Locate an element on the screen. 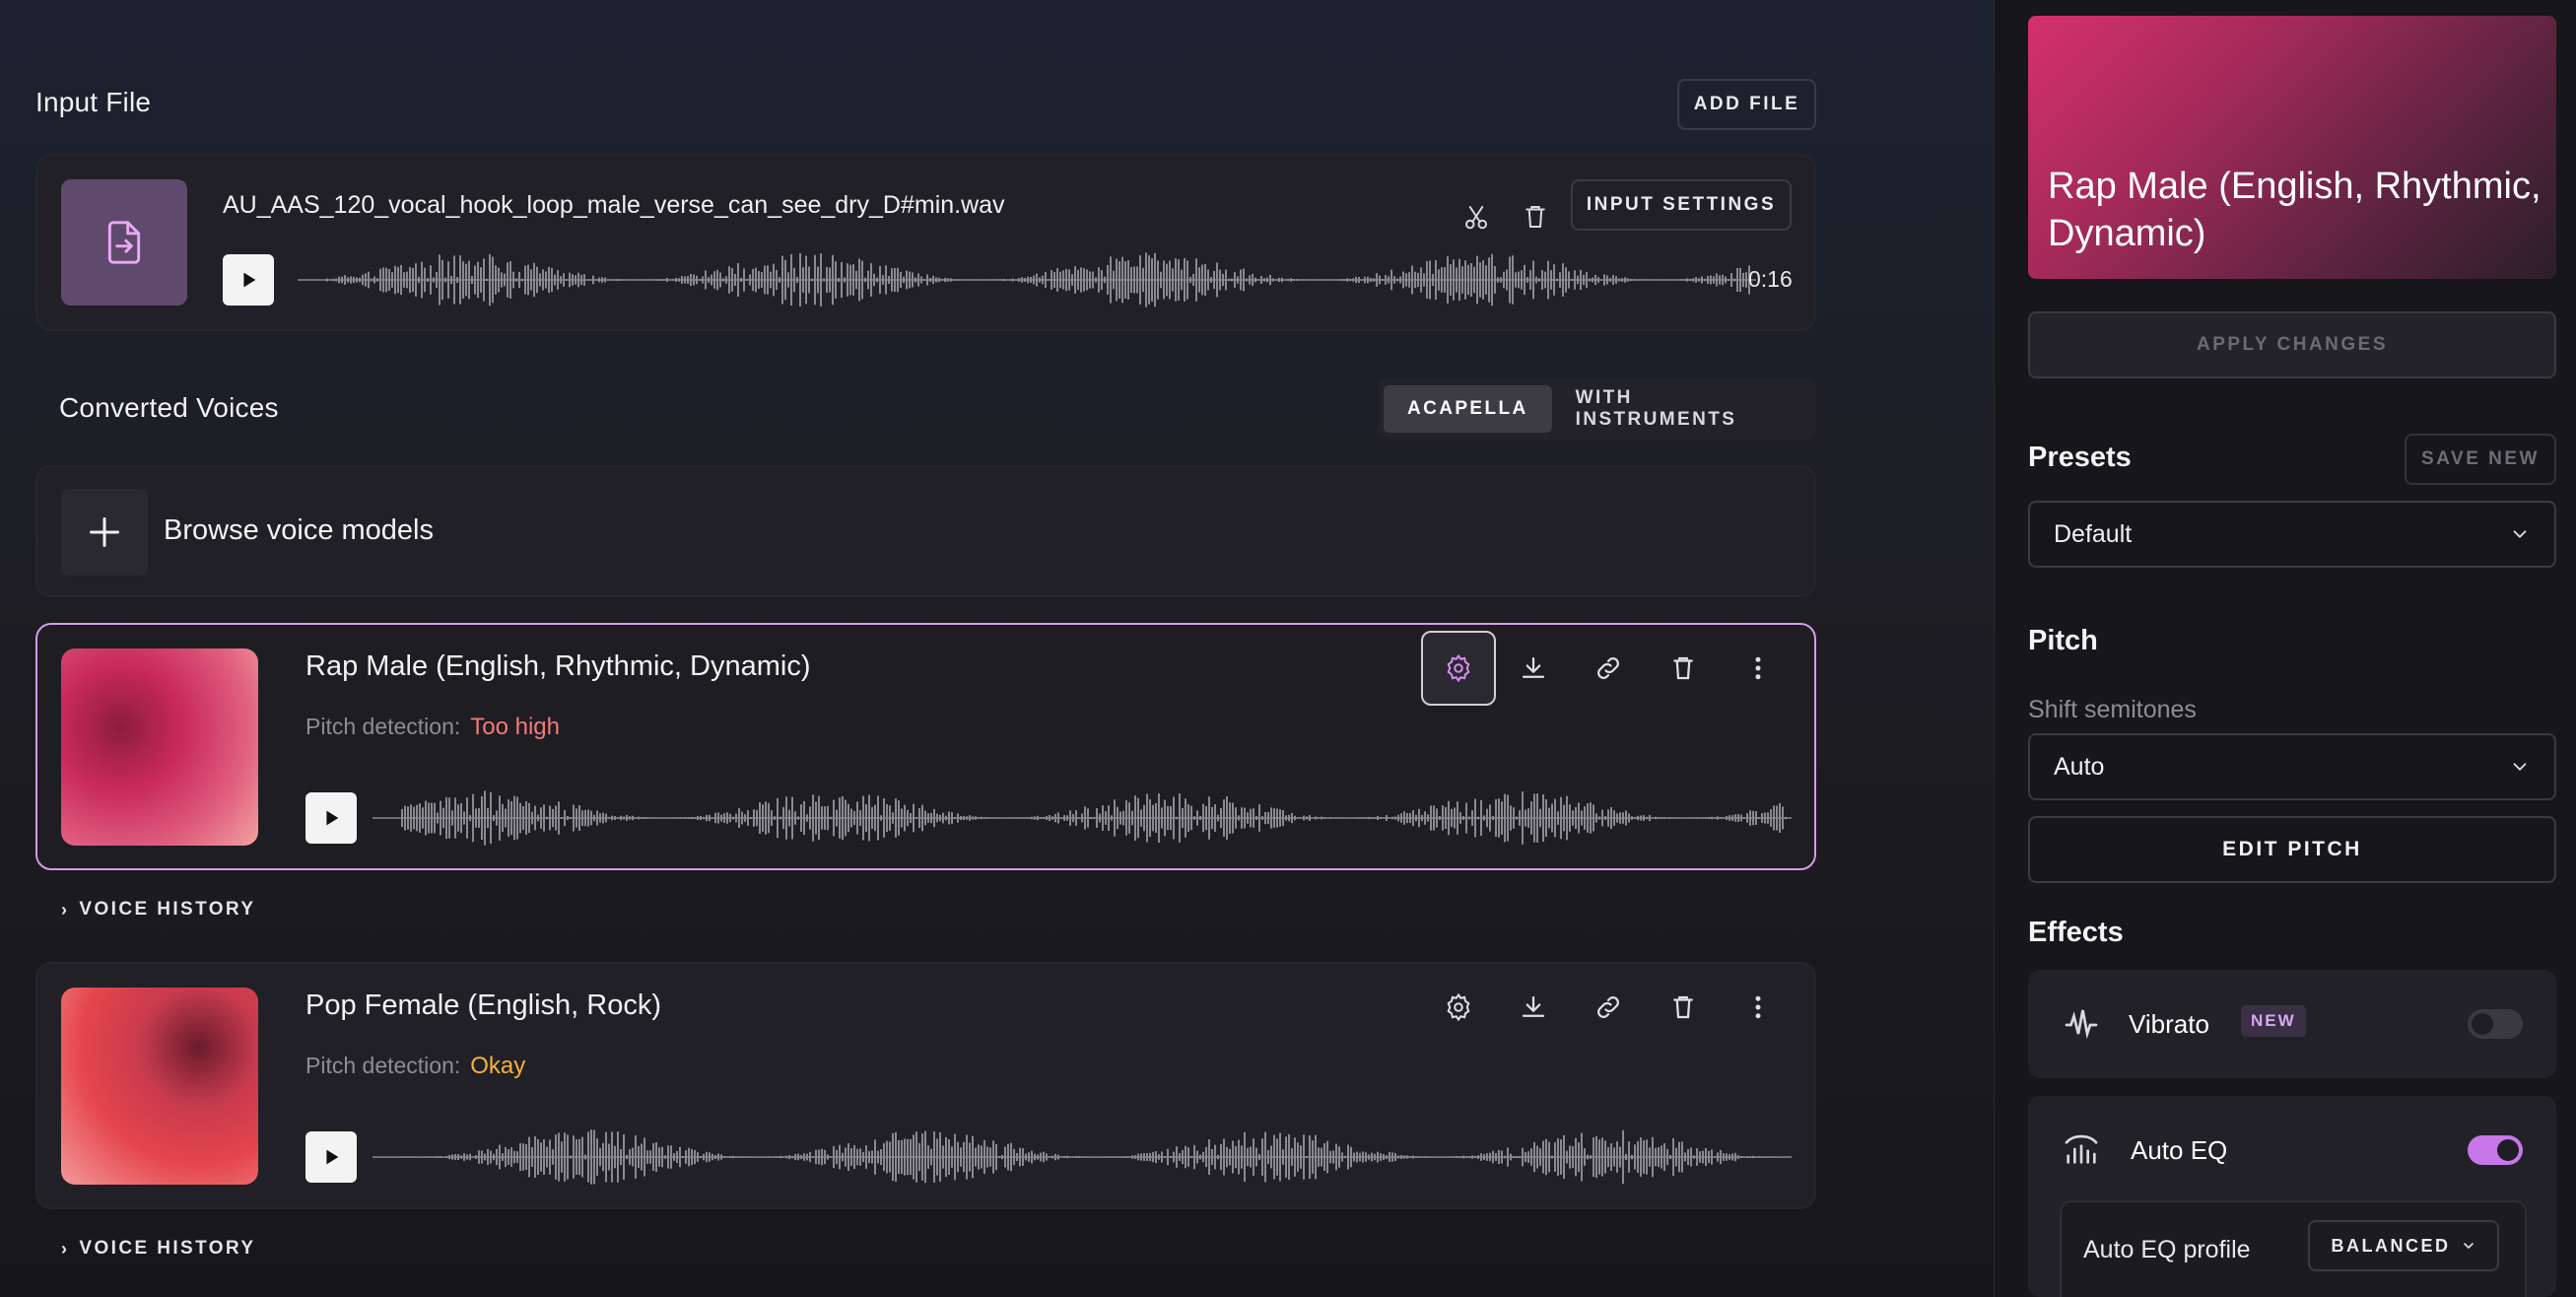  tab-with-instruments: WITH INSTRUMENTS is located at coordinates (1681, 409).